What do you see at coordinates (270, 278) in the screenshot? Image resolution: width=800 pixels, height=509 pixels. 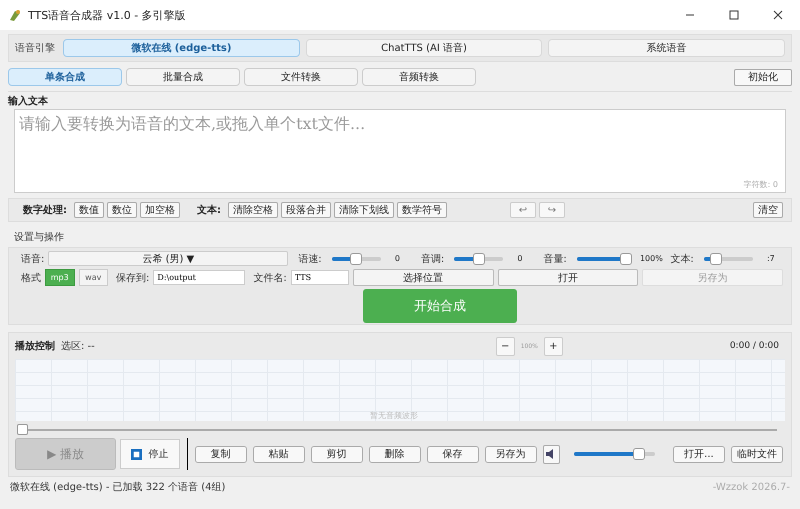 I see `filename-label: 文件名:` at bounding box center [270, 278].